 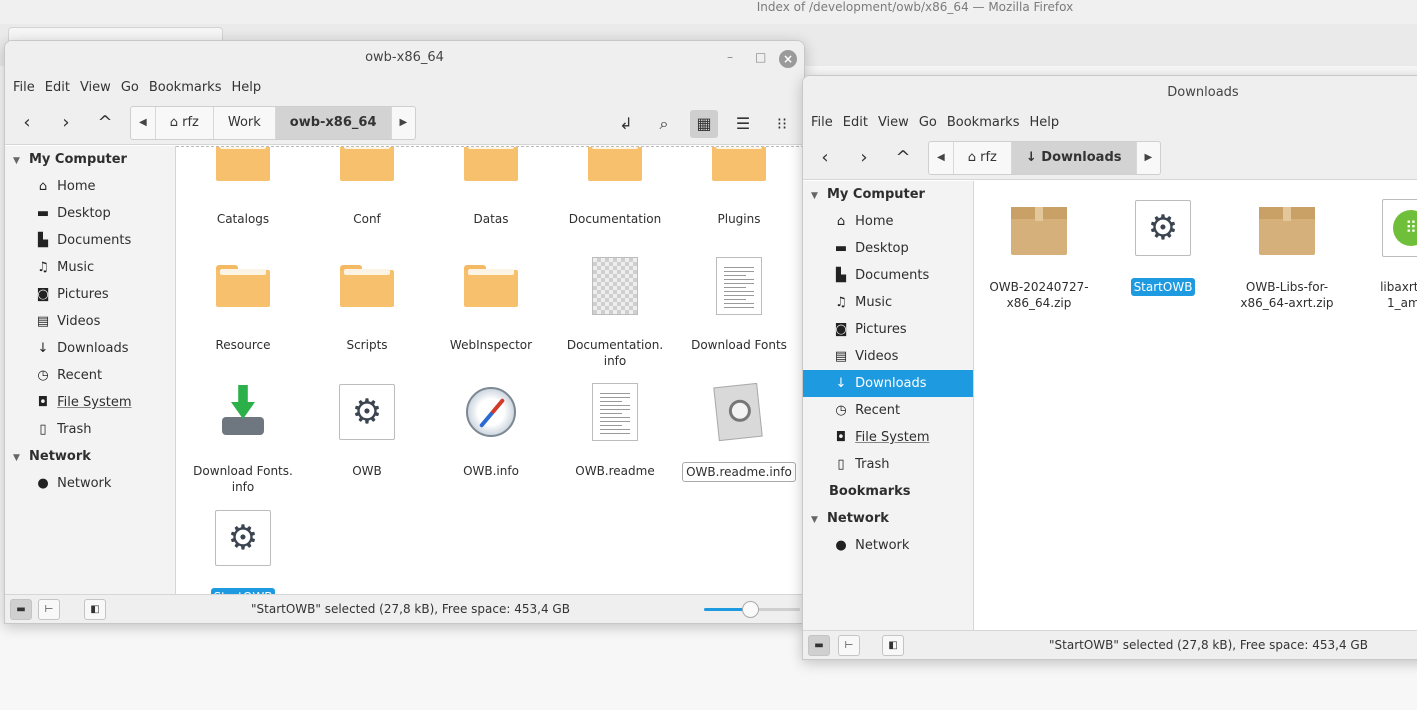 I want to click on file-item-owb-readme: OWB.readme, so click(x=615, y=431).